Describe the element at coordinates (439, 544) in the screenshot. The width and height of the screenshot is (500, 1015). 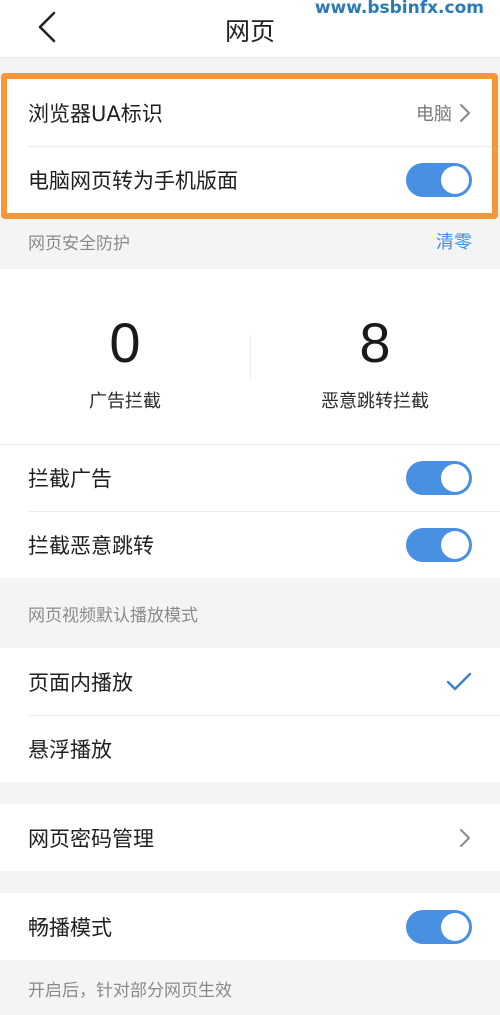
I see `block-redirects-toggle` at that location.